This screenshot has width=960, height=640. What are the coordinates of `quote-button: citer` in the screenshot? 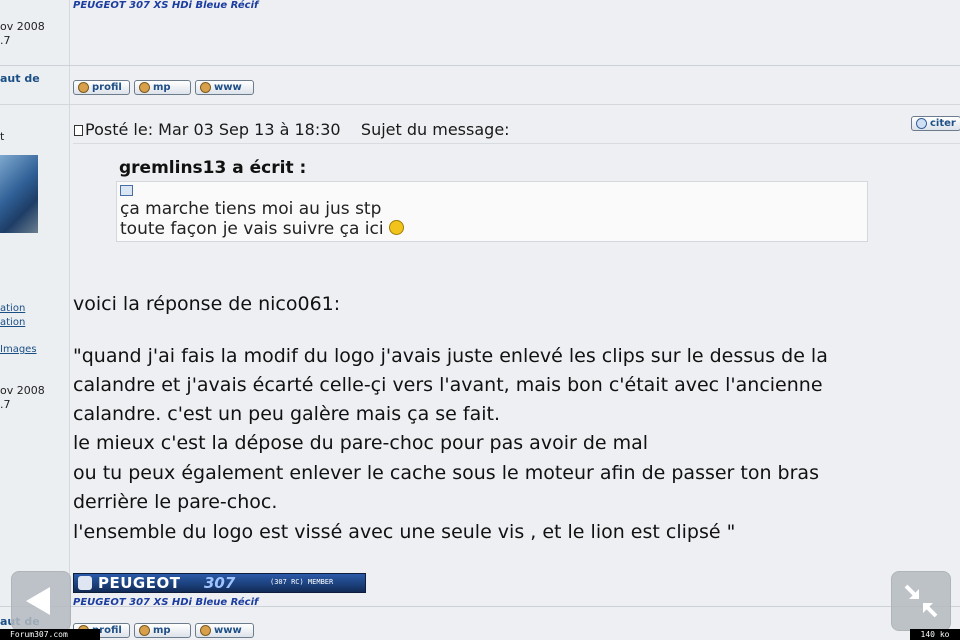 It's located at (935, 123).